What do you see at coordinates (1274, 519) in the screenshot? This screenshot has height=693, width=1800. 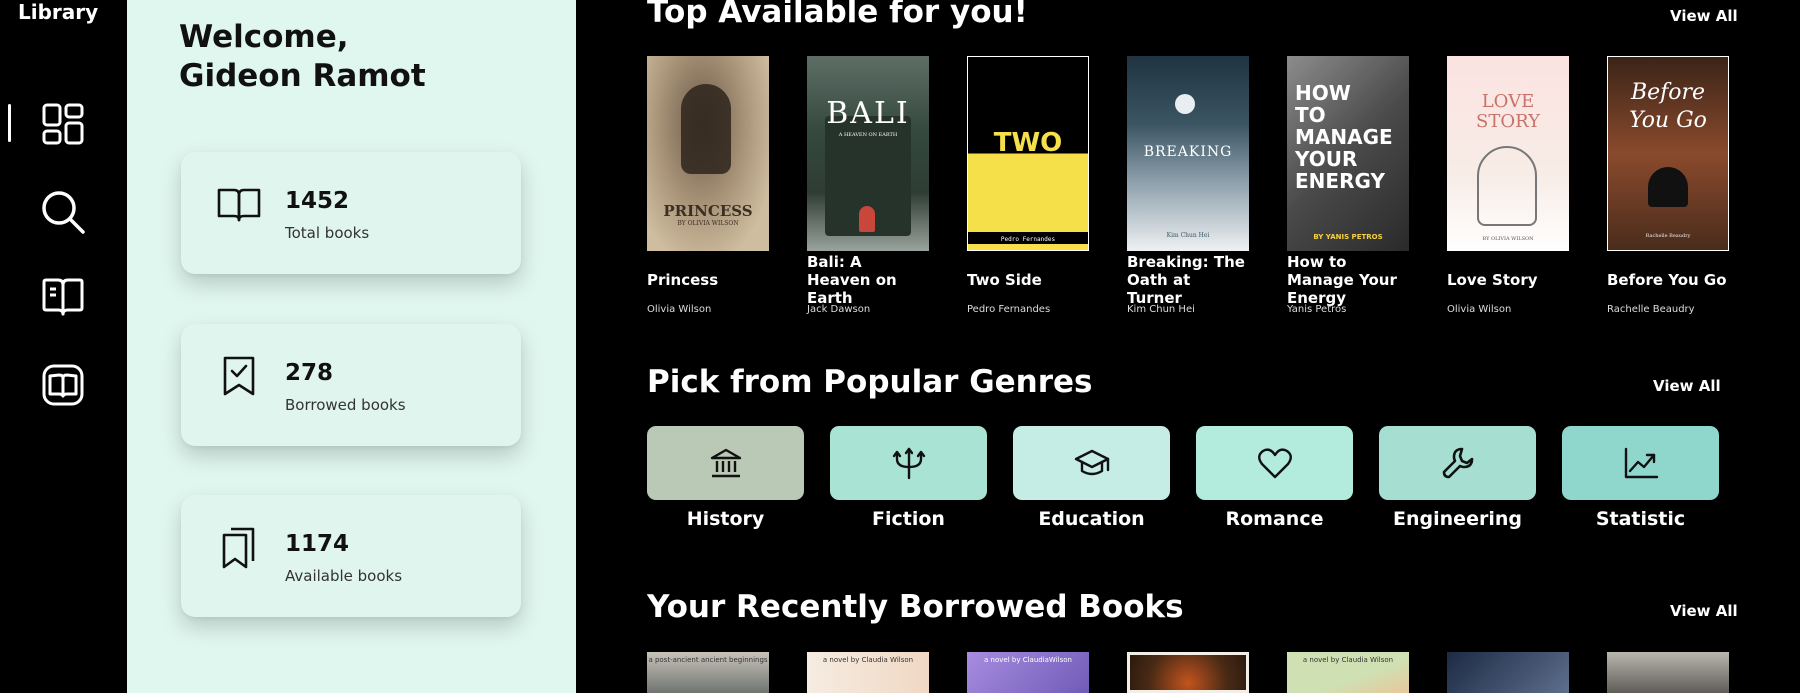 I see `genre-label: Romance` at bounding box center [1274, 519].